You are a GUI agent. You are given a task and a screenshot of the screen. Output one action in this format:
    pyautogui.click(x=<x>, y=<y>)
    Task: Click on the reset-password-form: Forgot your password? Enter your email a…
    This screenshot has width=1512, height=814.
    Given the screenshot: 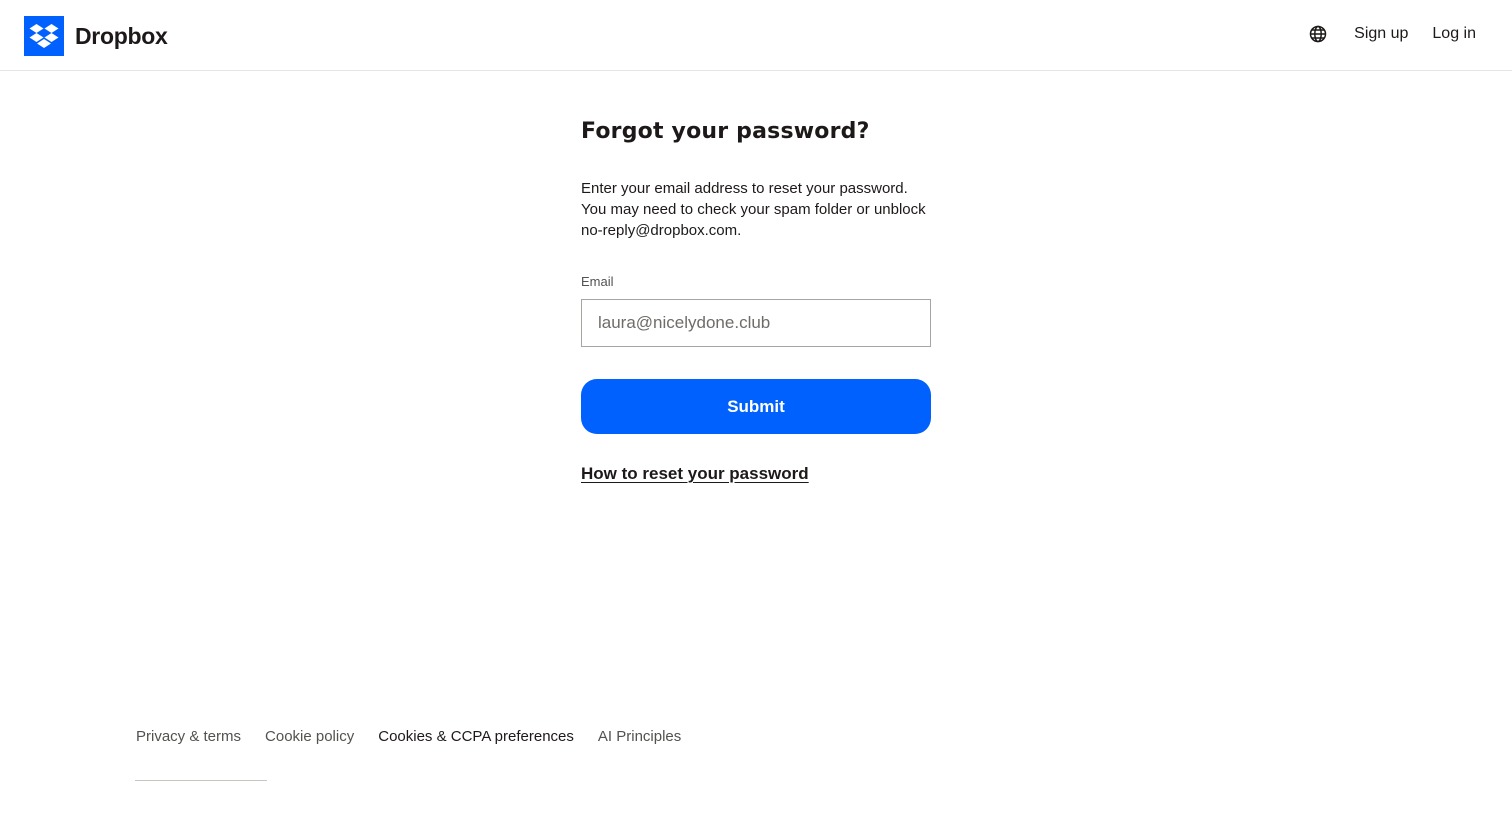 What is the action you would take?
    pyautogui.click(x=756, y=298)
    